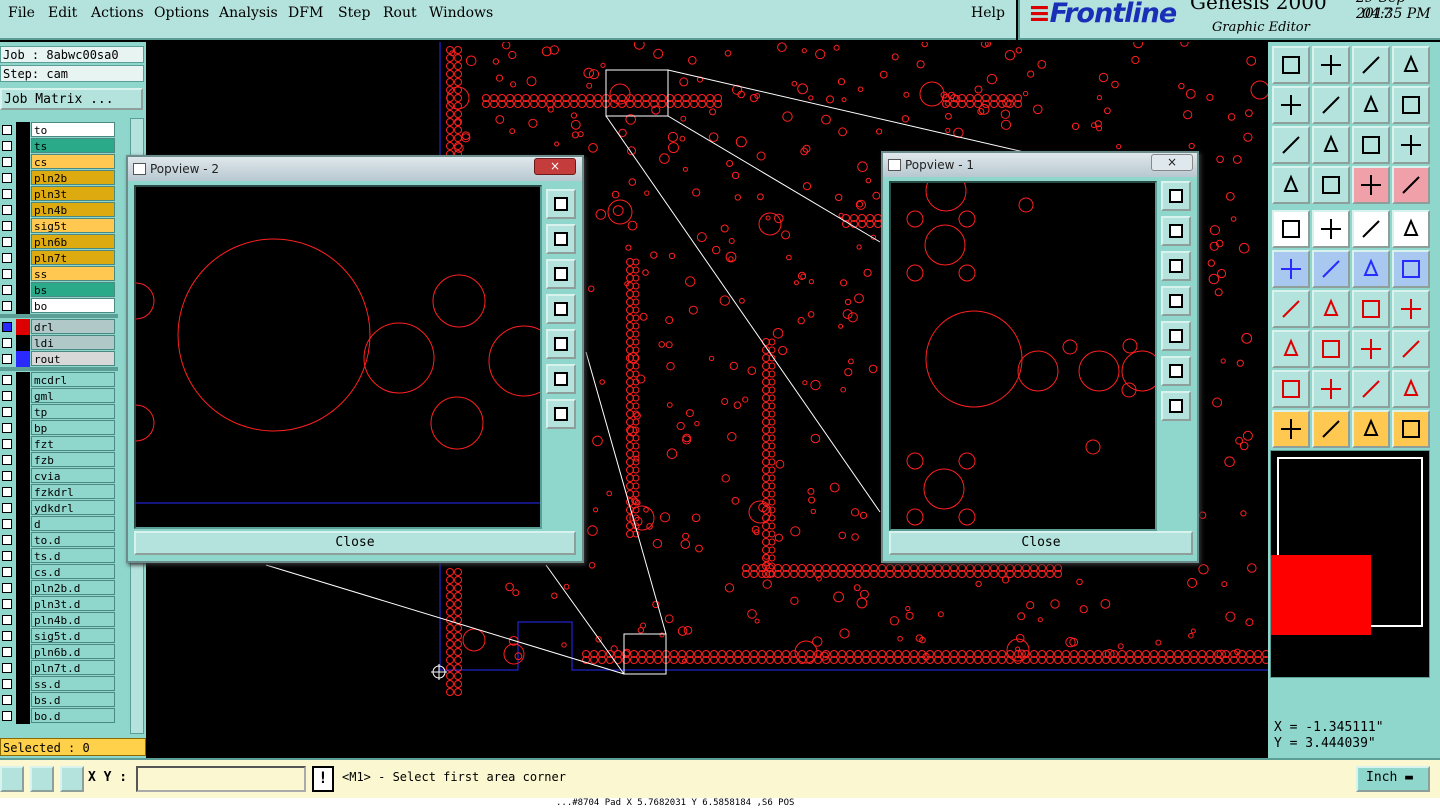 The image size is (1440, 808). Describe the element at coordinates (73, 539) in the screenshot. I see `layer-name: to.d` at that location.